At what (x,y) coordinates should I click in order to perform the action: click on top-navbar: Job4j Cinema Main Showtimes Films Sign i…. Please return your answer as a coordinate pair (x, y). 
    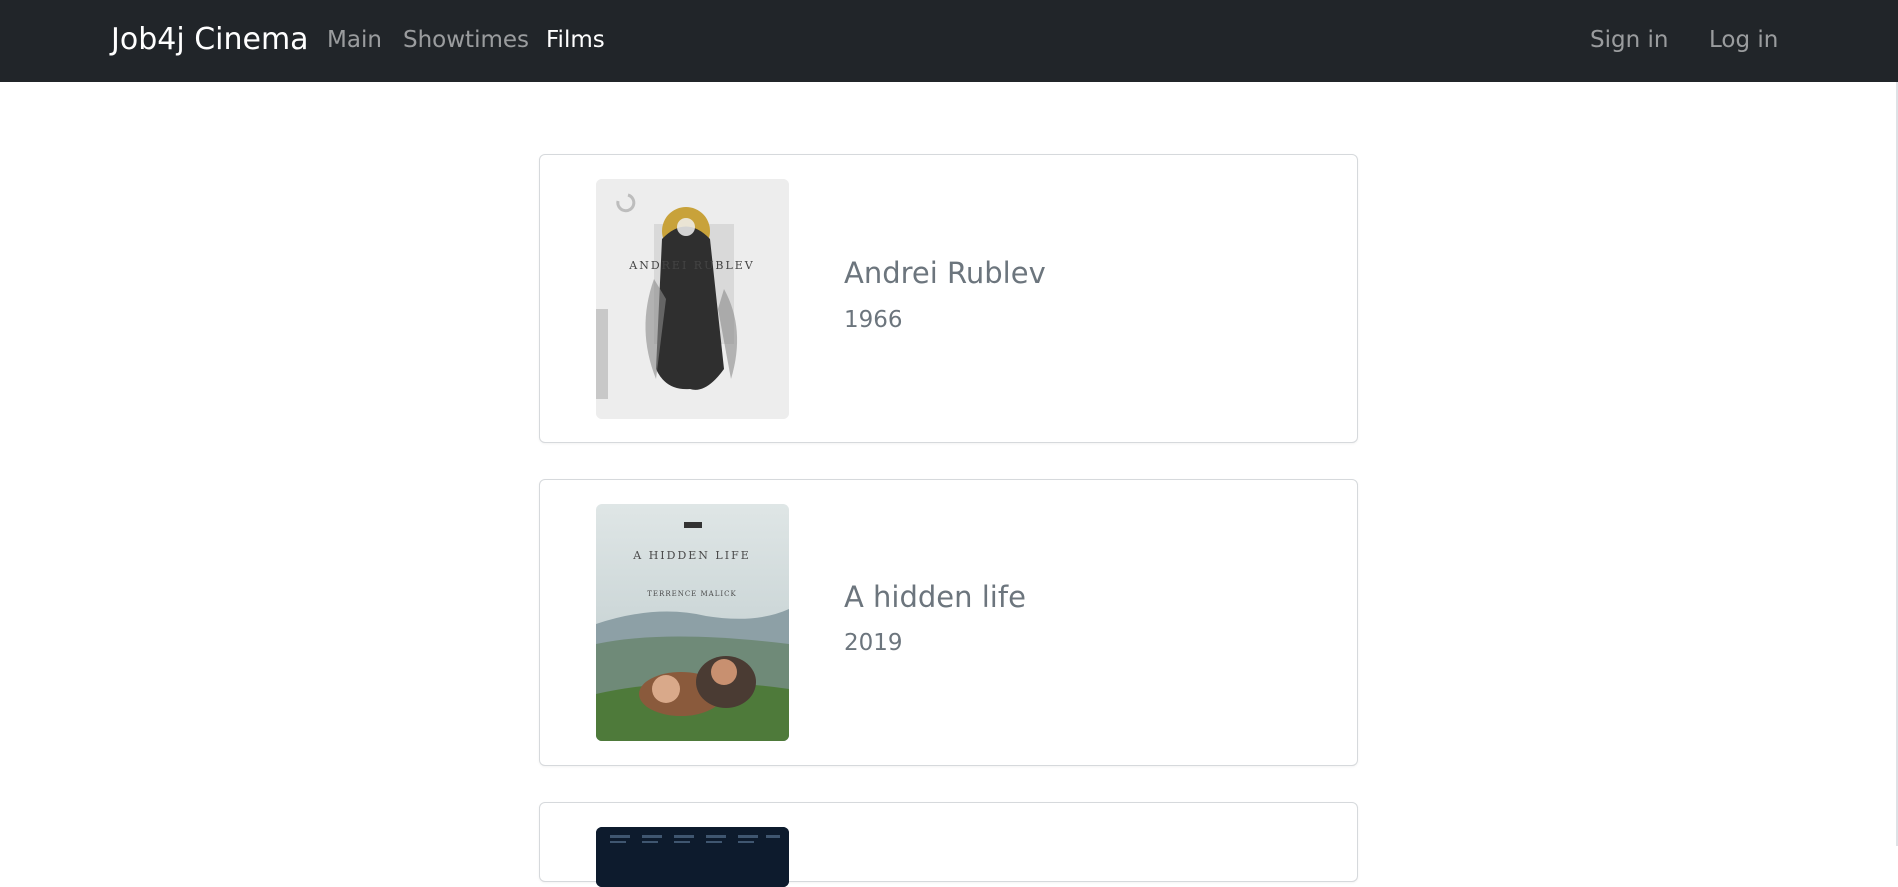
    Looking at the image, I should click on (949, 41).